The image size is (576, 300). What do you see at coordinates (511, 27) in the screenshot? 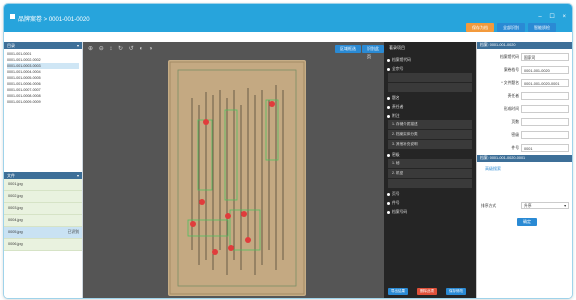
I see `toolbar-button: 全部识别` at bounding box center [511, 27].